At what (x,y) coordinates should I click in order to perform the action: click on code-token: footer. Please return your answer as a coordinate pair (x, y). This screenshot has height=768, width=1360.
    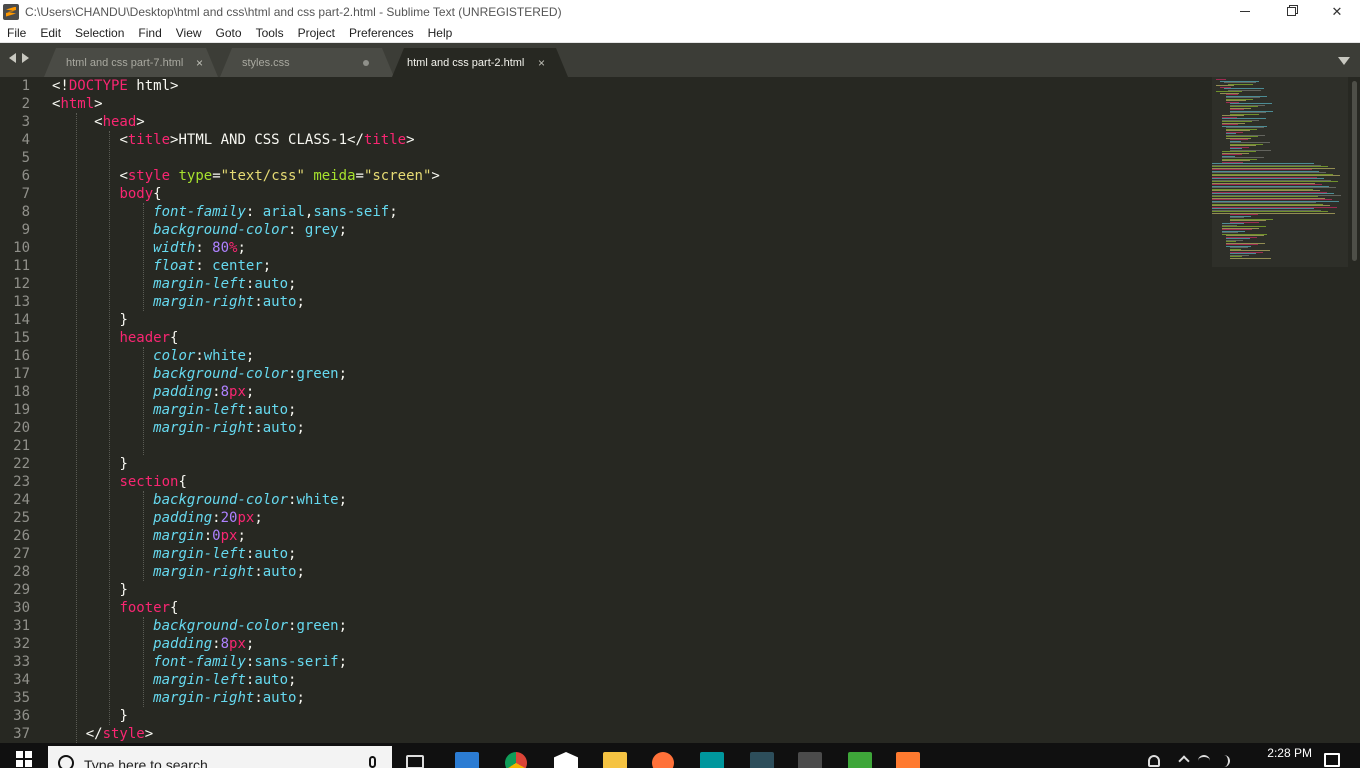
    Looking at the image, I should click on (145, 608).